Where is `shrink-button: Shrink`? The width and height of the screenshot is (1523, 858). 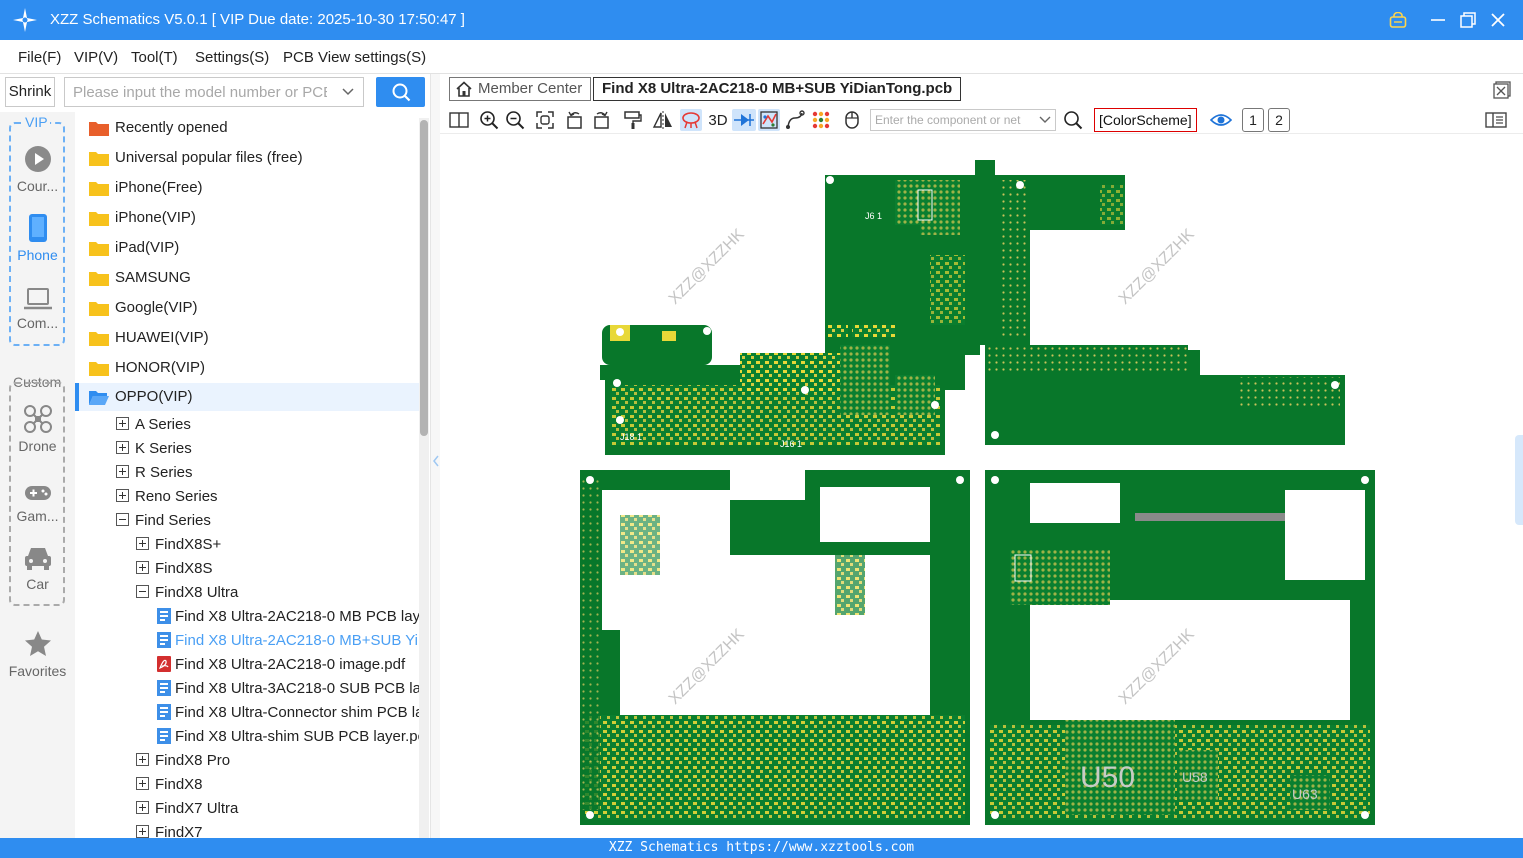
shrink-button: Shrink is located at coordinates (30, 92).